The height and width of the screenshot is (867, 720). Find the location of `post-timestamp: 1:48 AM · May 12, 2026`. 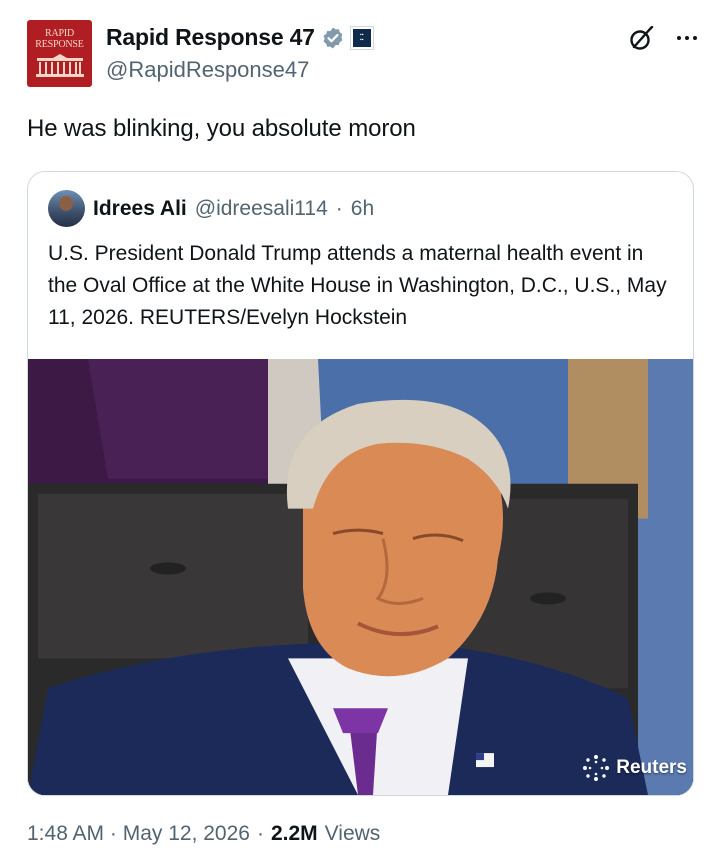

post-timestamp: 1:48 AM · May 12, 2026 is located at coordinates (138, 834).